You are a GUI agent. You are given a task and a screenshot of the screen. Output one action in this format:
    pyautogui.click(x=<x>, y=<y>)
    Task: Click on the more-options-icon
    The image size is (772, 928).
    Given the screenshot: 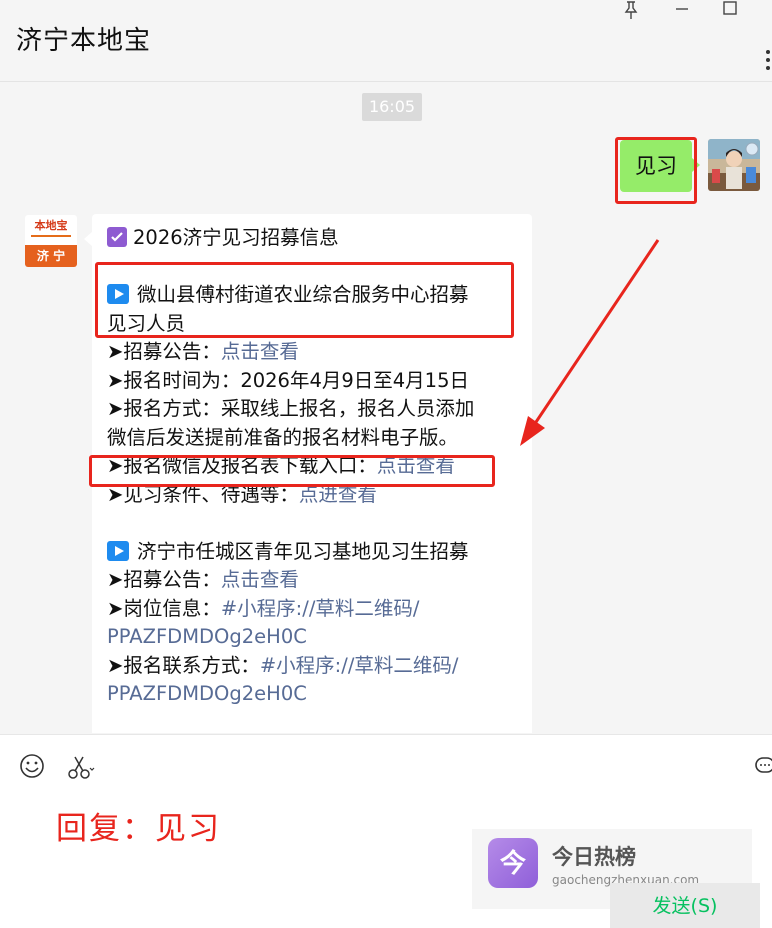 What is the action you would take?
    pyautogui.click(x=768, y=60)
    